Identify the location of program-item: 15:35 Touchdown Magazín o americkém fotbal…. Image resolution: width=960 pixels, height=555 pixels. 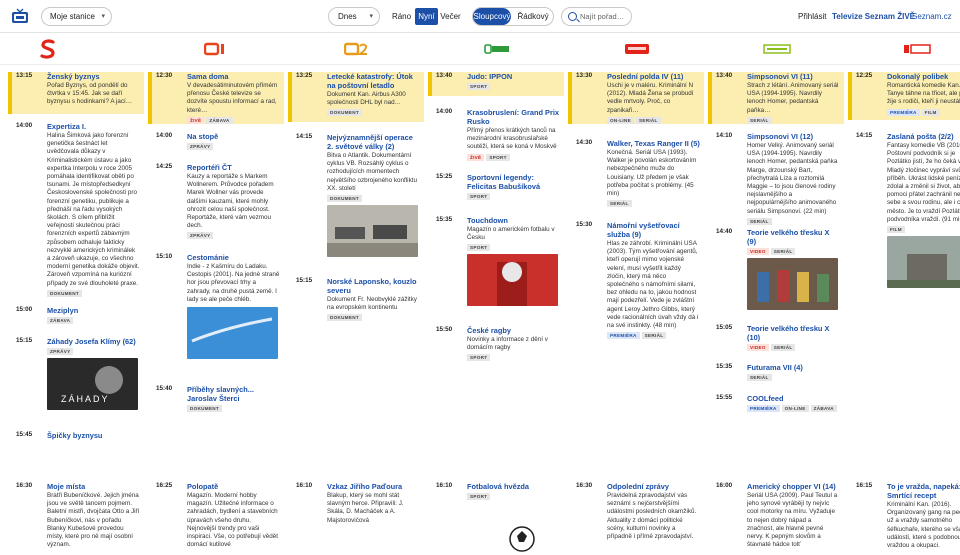
(496, 261).